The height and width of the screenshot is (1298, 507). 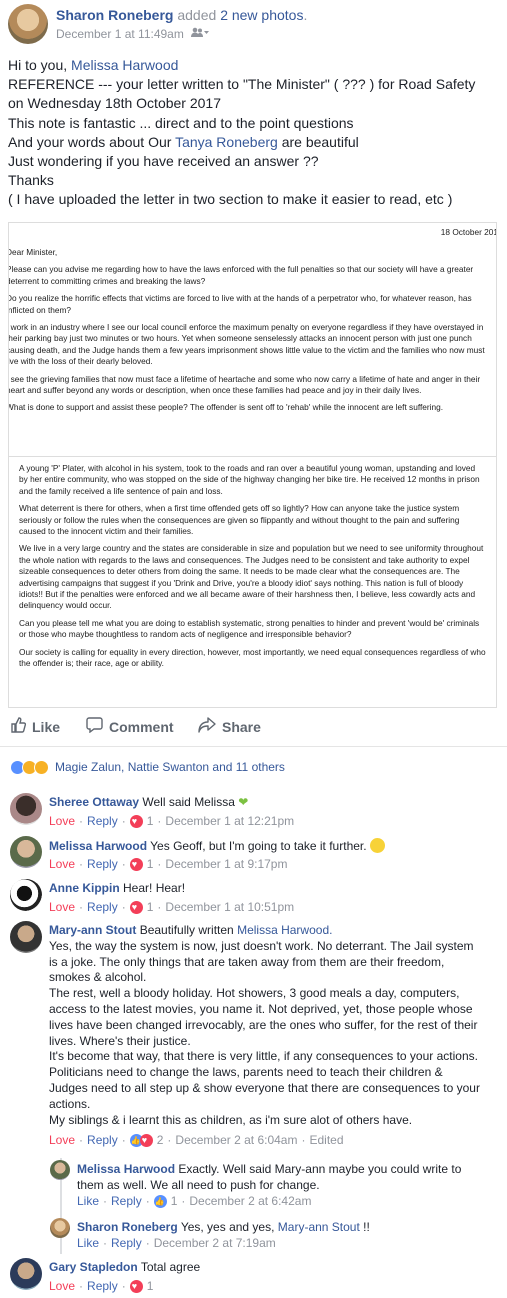 What do you see at coordinates (127, 1227) in the screenshot?
I see `replier-name: Sharon Roneberg` at bounding box center [127, 1227].